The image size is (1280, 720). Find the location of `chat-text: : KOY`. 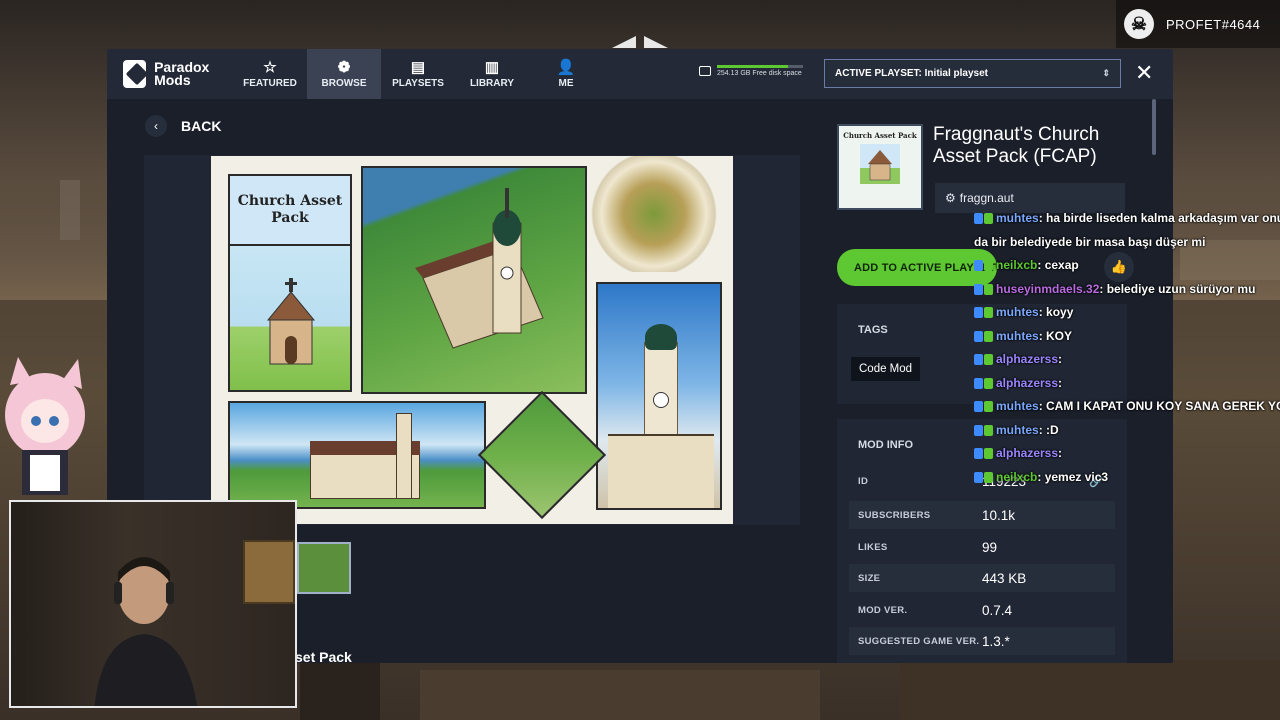

chat-text: : KOY is located at coordinates (1055, 335).